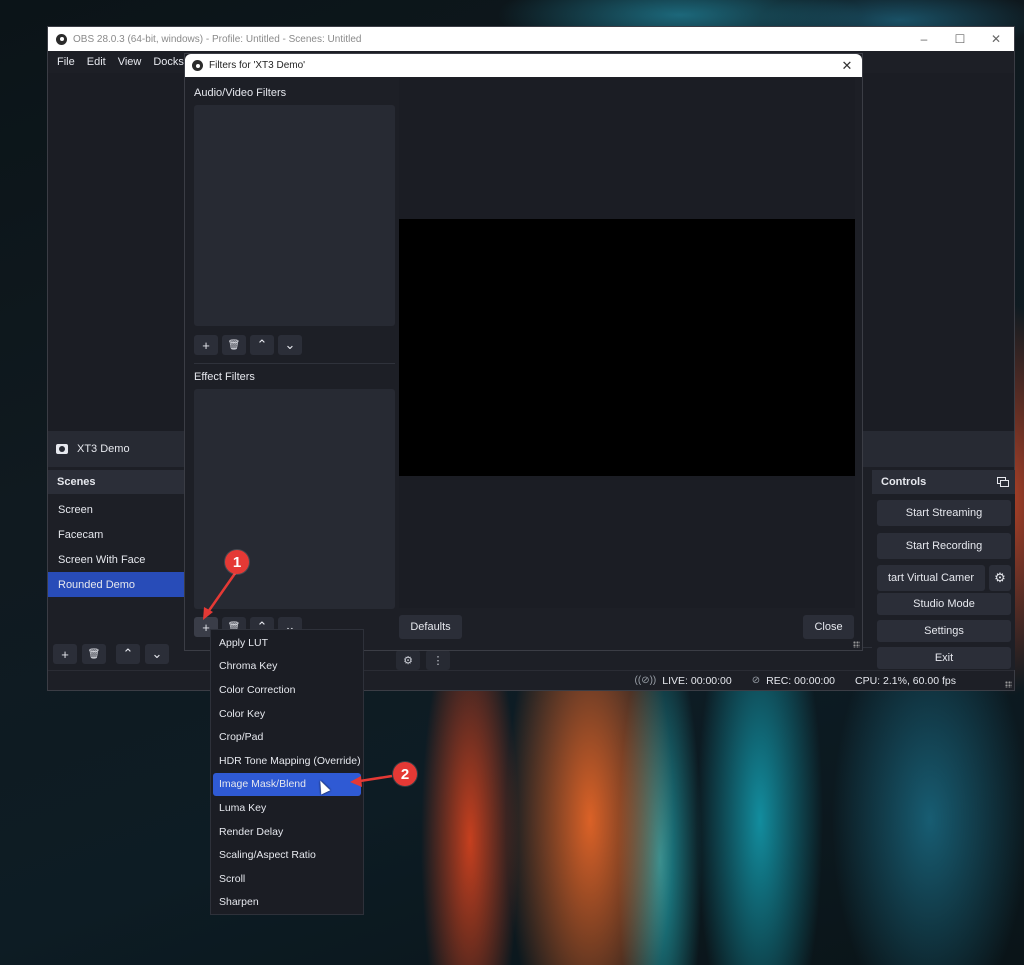  I want to click on filter-preview-video, so click(627, 347).